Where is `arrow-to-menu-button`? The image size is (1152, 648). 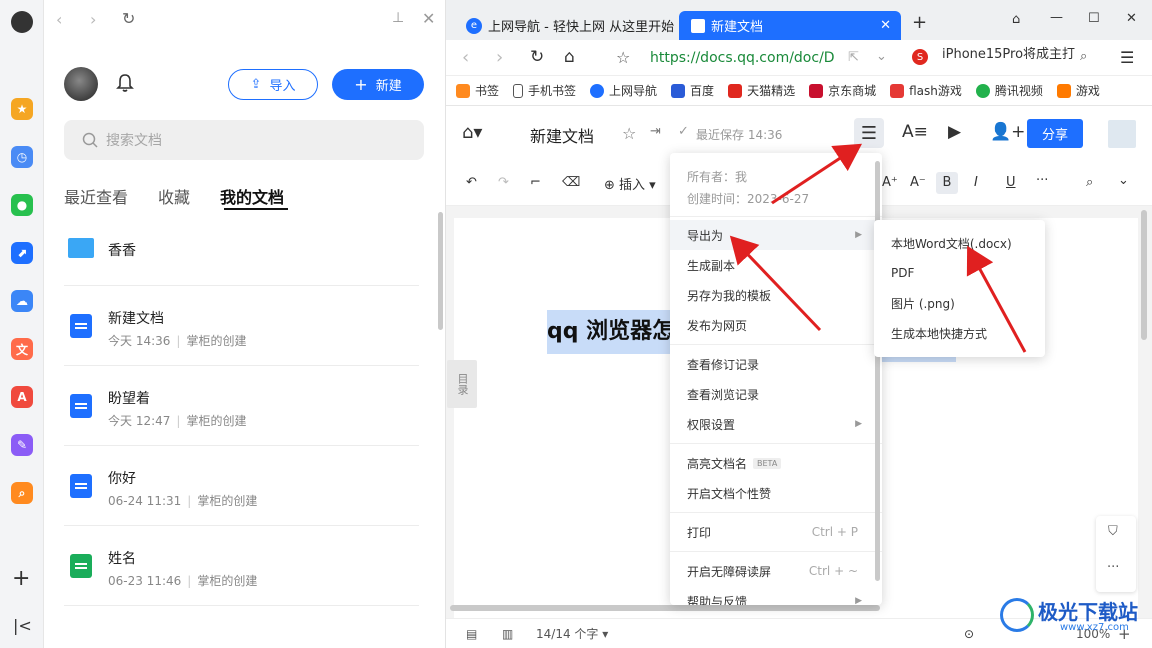 arrow-to-menu-button is located at coordinates (817, 174).